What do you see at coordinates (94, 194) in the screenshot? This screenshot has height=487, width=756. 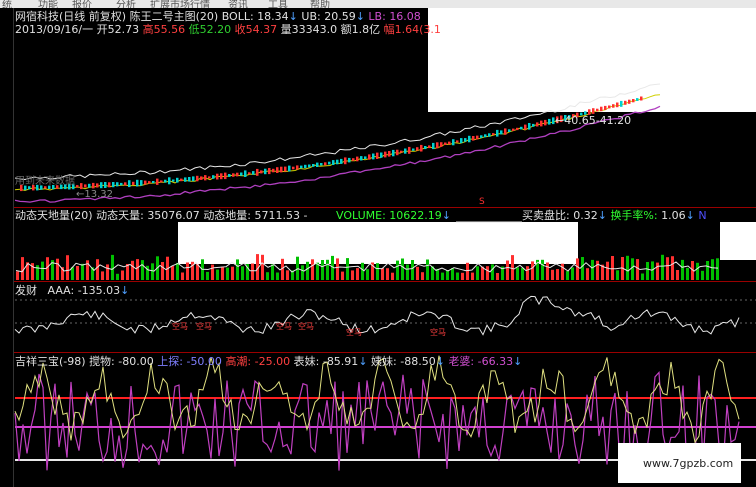 I see `low-marker: ←13.32` at bounding box center [94, 194].